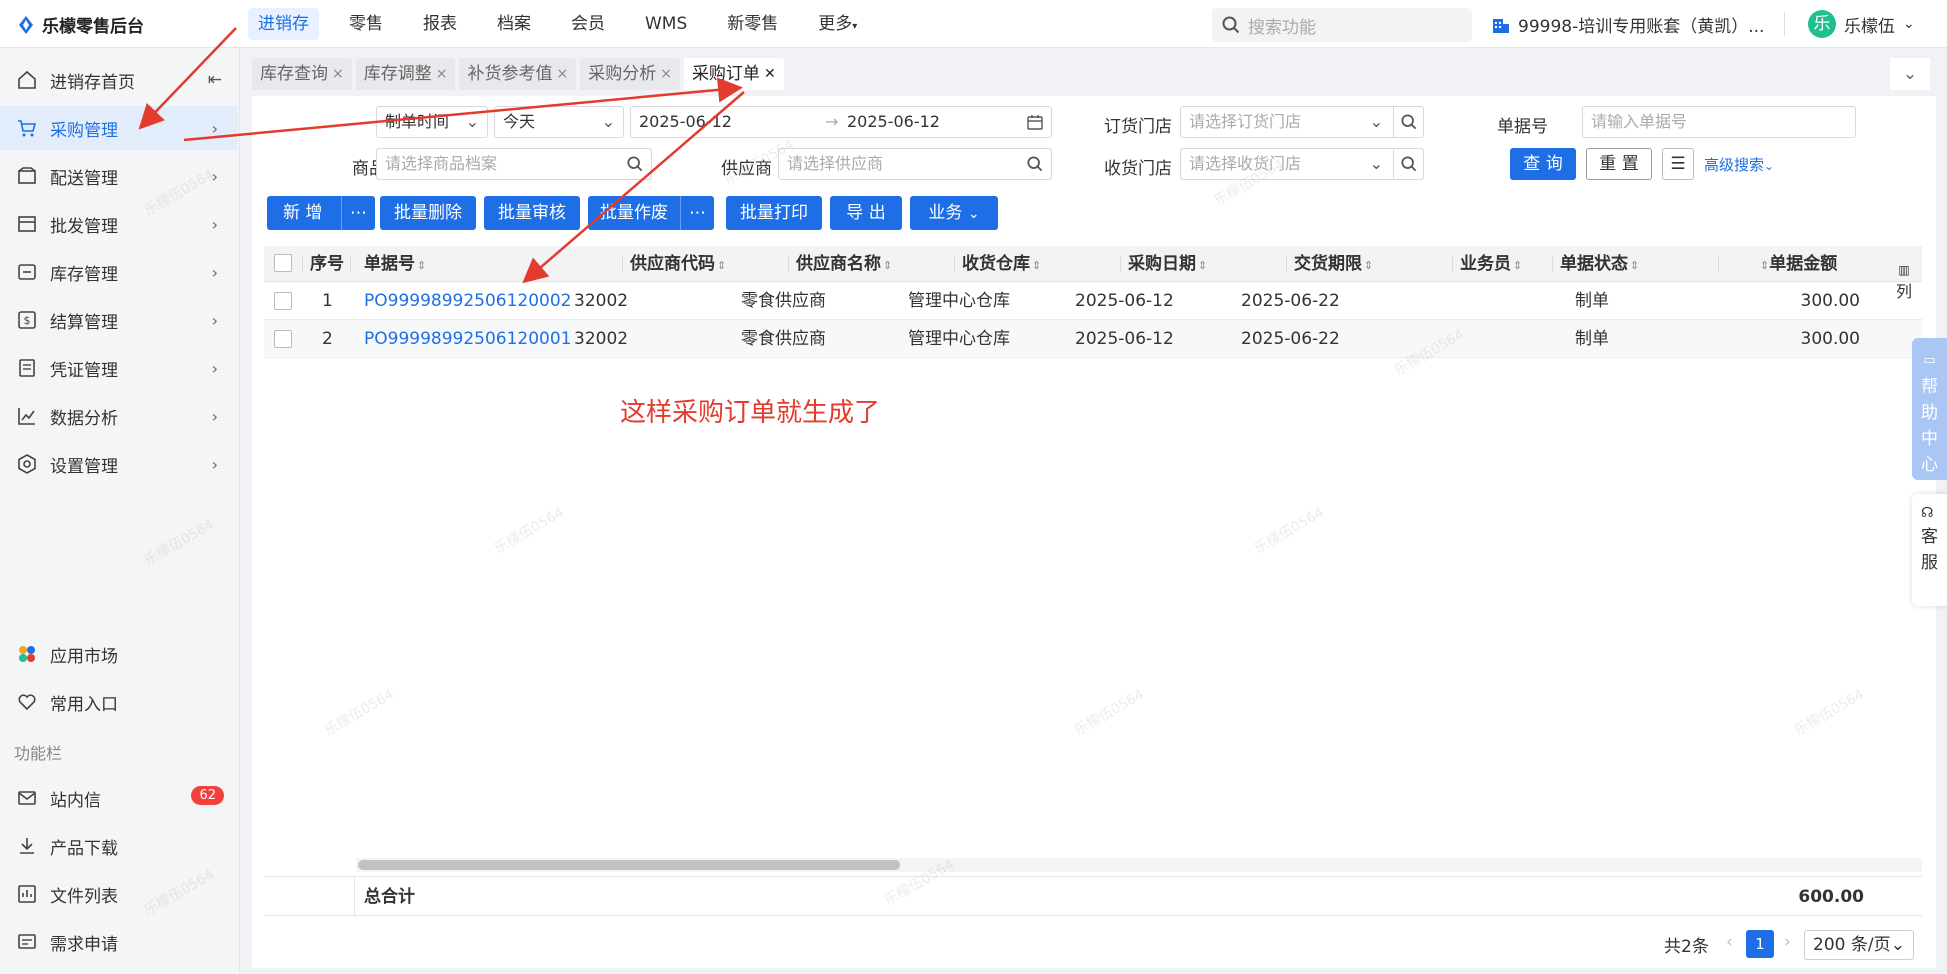  I want to click on purchase-date: 2025-06-12, so click(1124, 339).